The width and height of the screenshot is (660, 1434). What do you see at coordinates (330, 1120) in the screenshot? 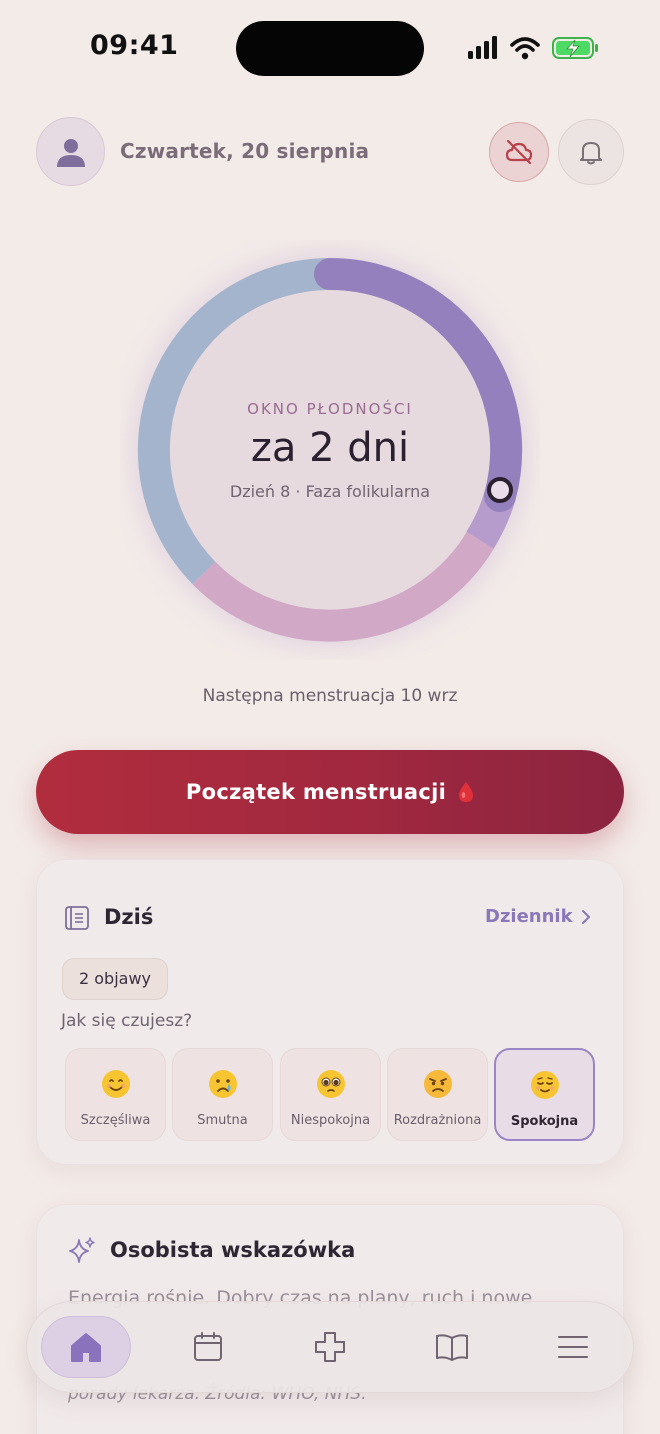
I see `mood-label: Niespokojna` at bounding box center [330, 1120].